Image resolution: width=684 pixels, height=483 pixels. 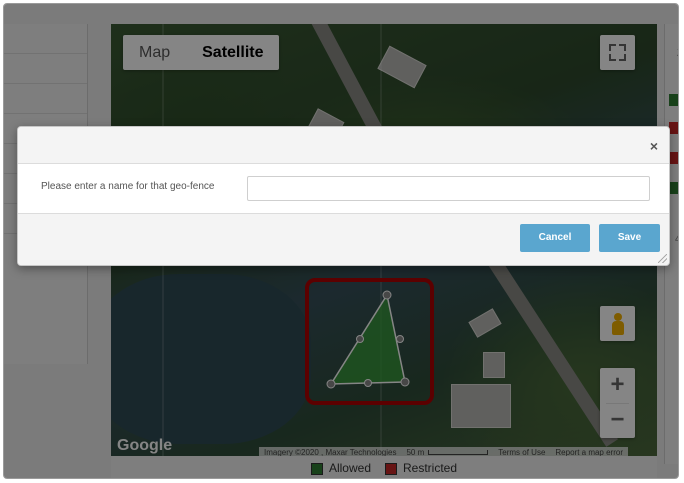 I want to click on save-button: Save, so click(x=629, y=238).